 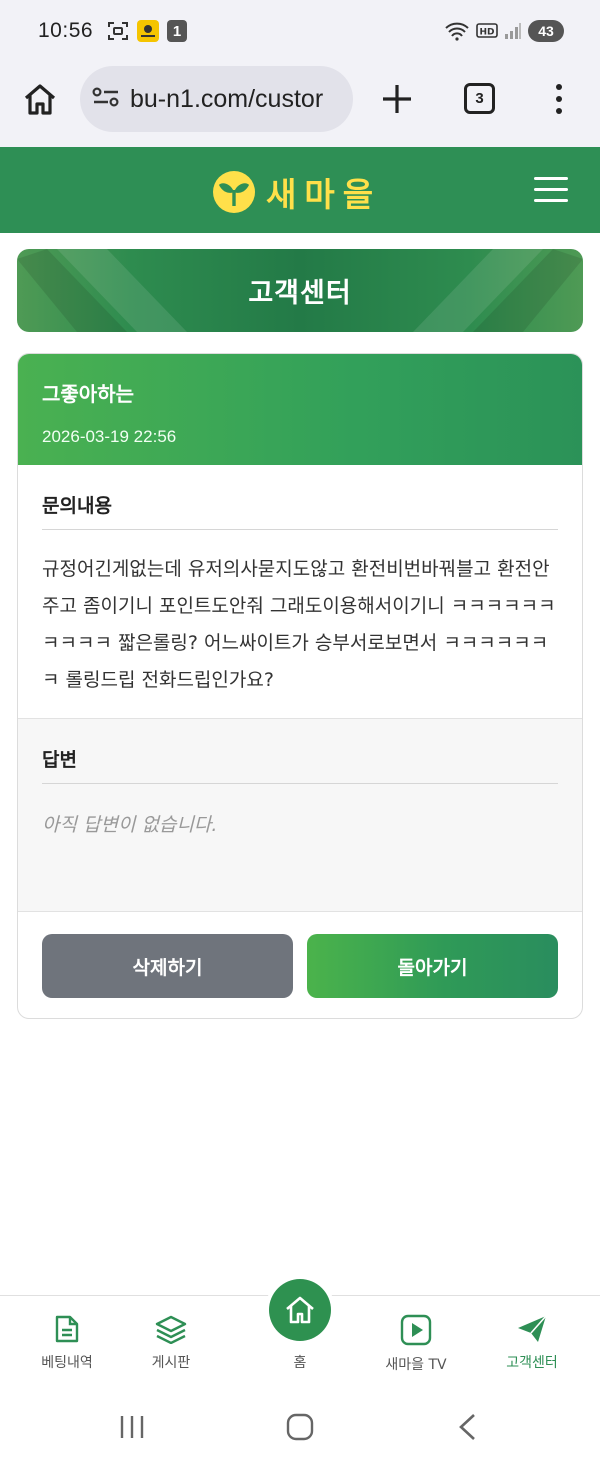 What do you see at coordinates (40, 100) in the screenshot?
I see `browser-home-icon` at bounding box center [40, 100].